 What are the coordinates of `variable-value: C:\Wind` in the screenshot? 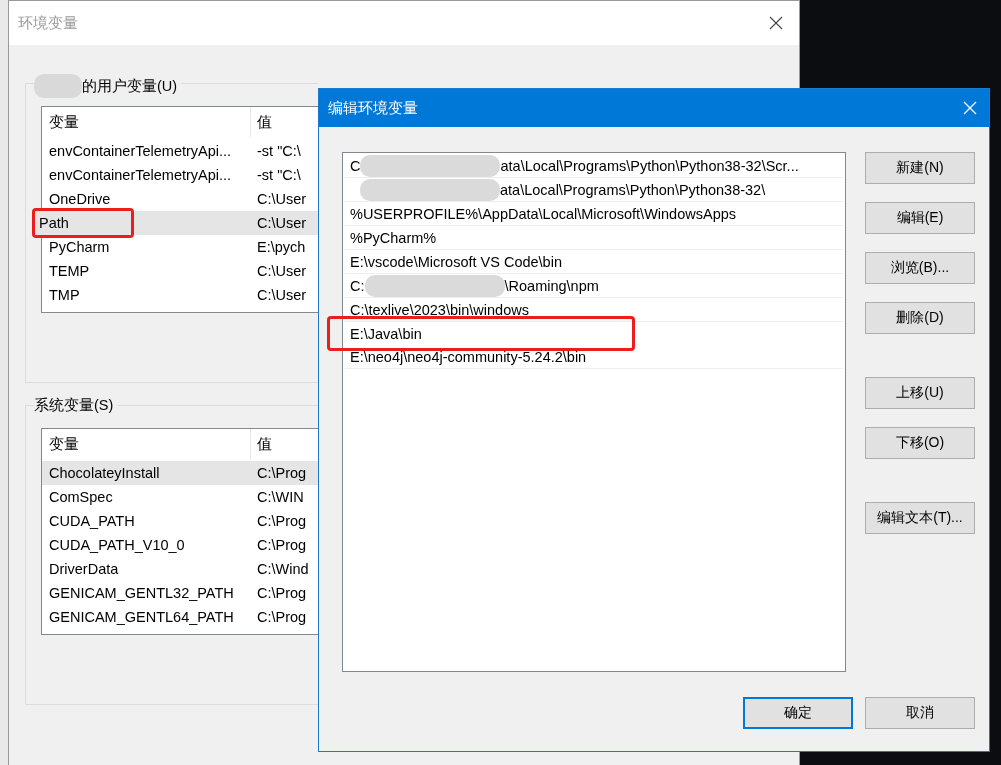 It's located at (283, 569).